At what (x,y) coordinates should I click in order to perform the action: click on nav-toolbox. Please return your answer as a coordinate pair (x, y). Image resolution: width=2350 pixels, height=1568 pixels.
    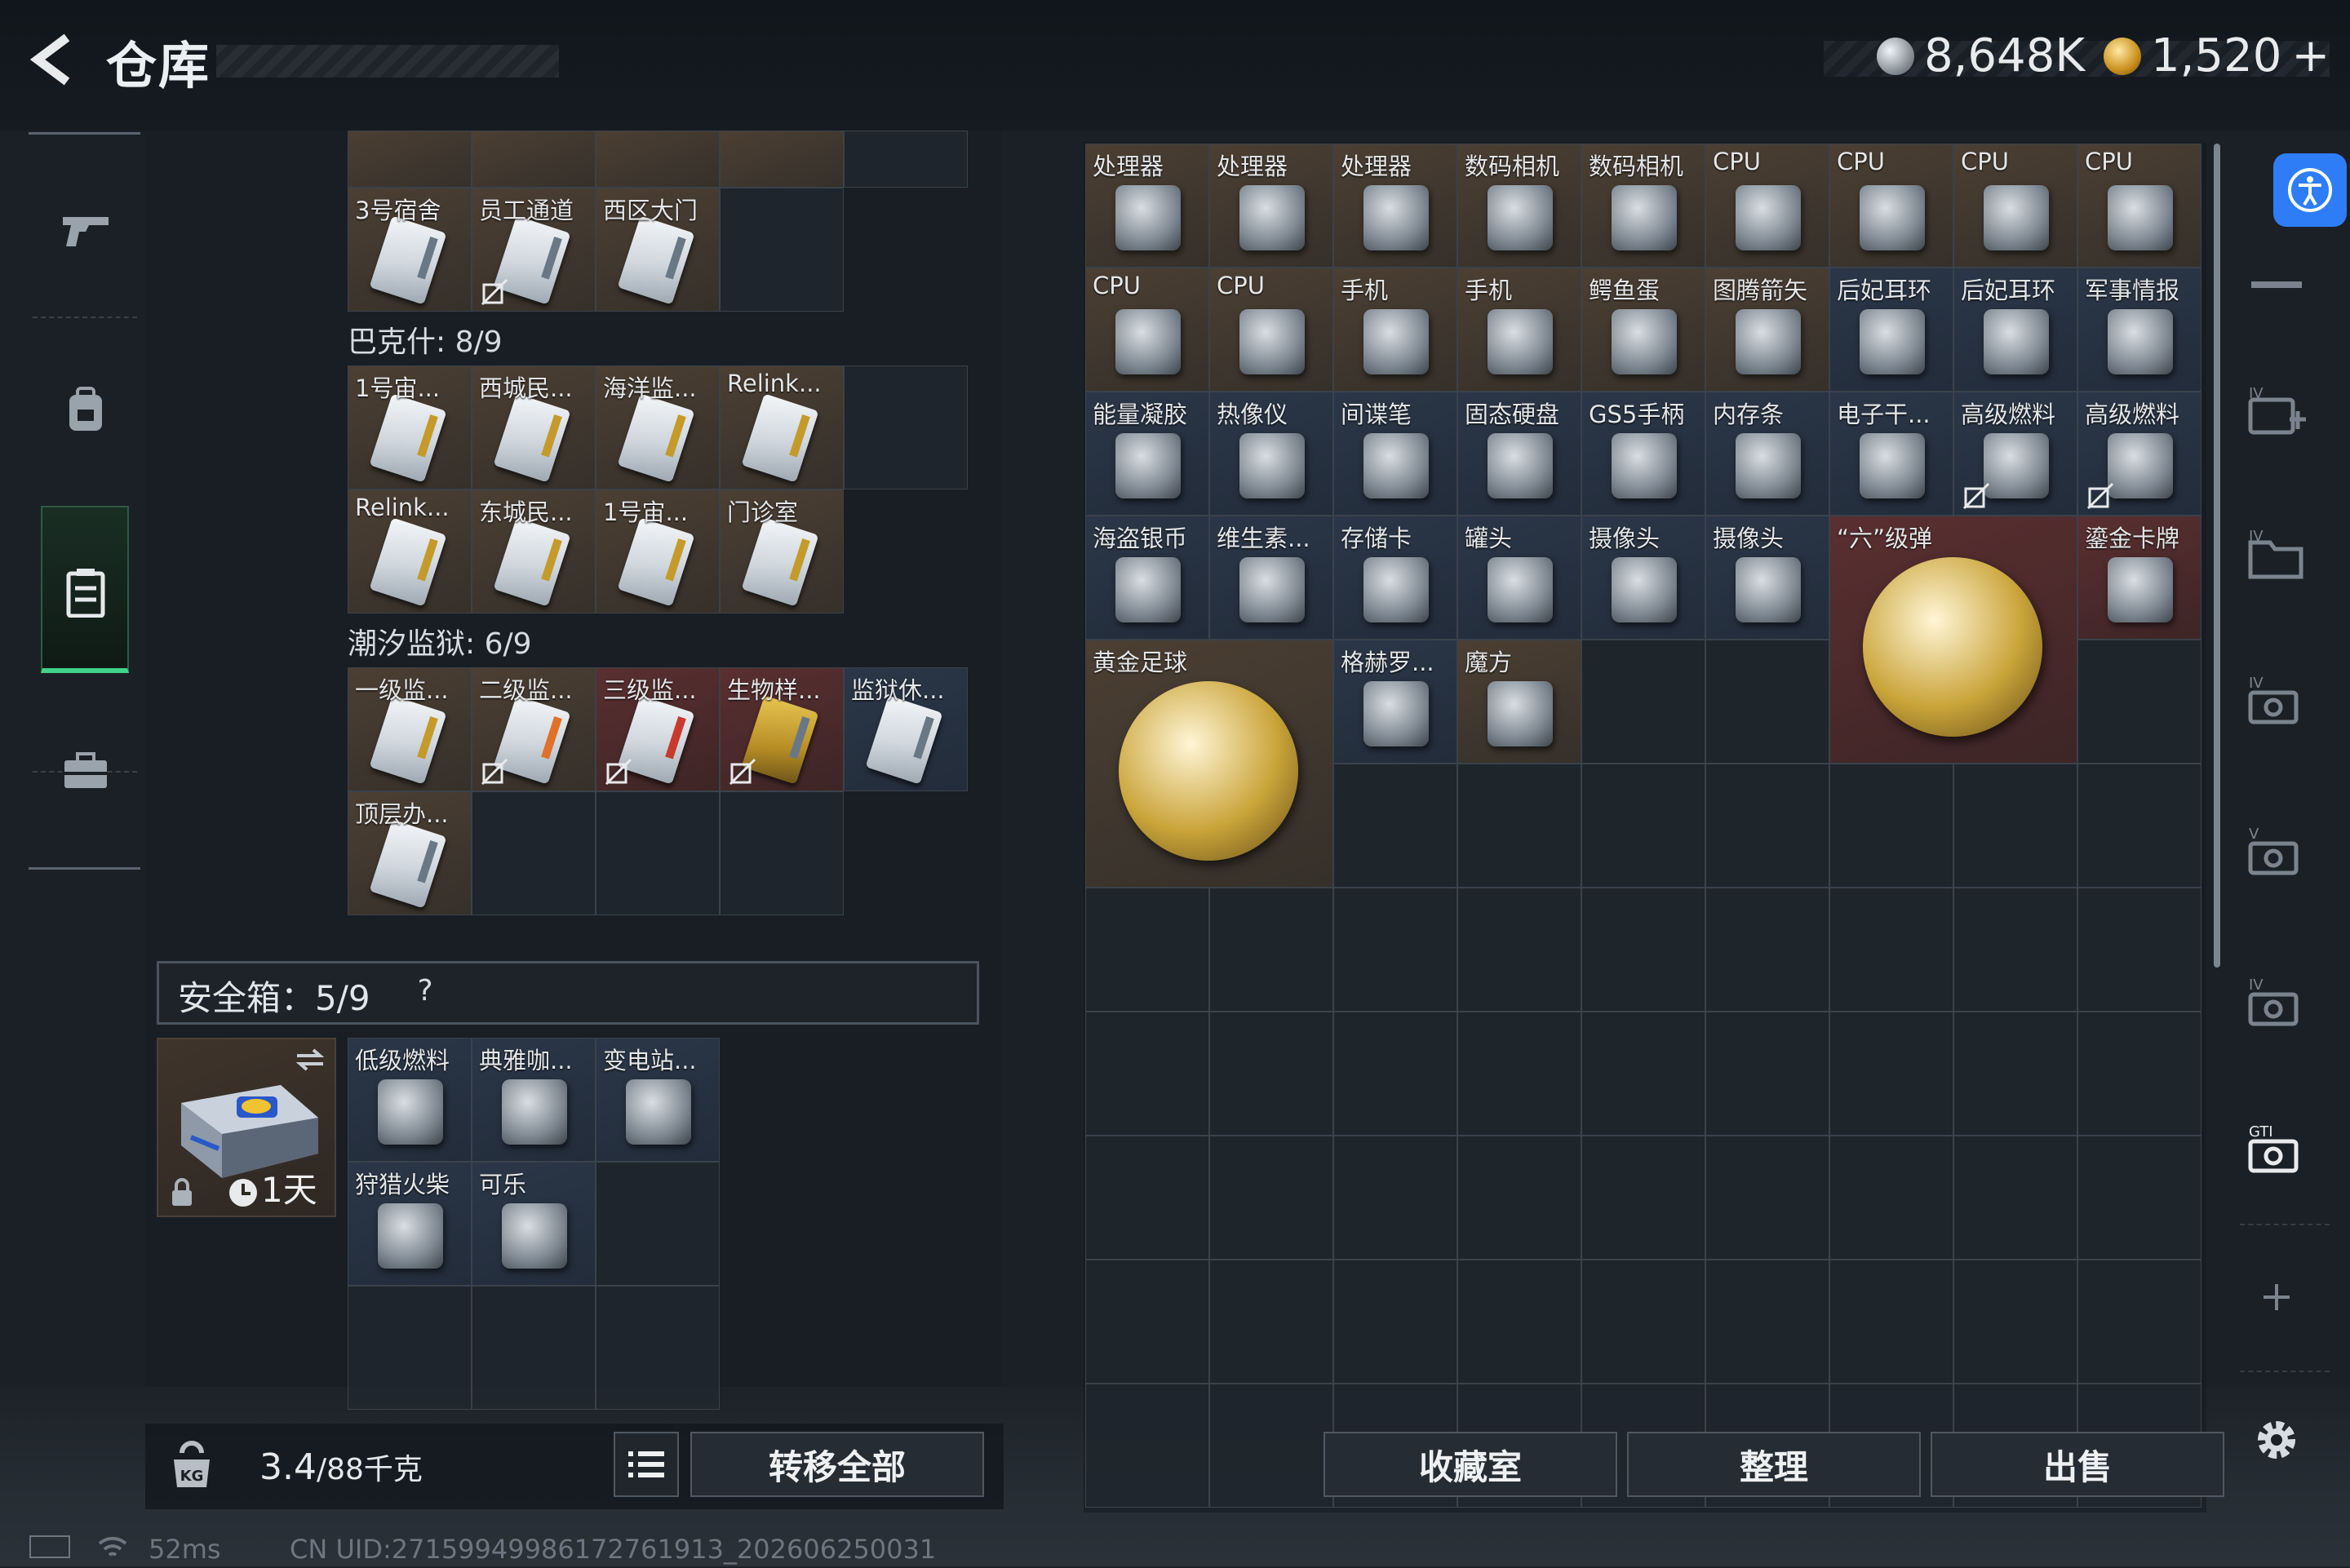
    Looking at the image, I should click on (85, 771).